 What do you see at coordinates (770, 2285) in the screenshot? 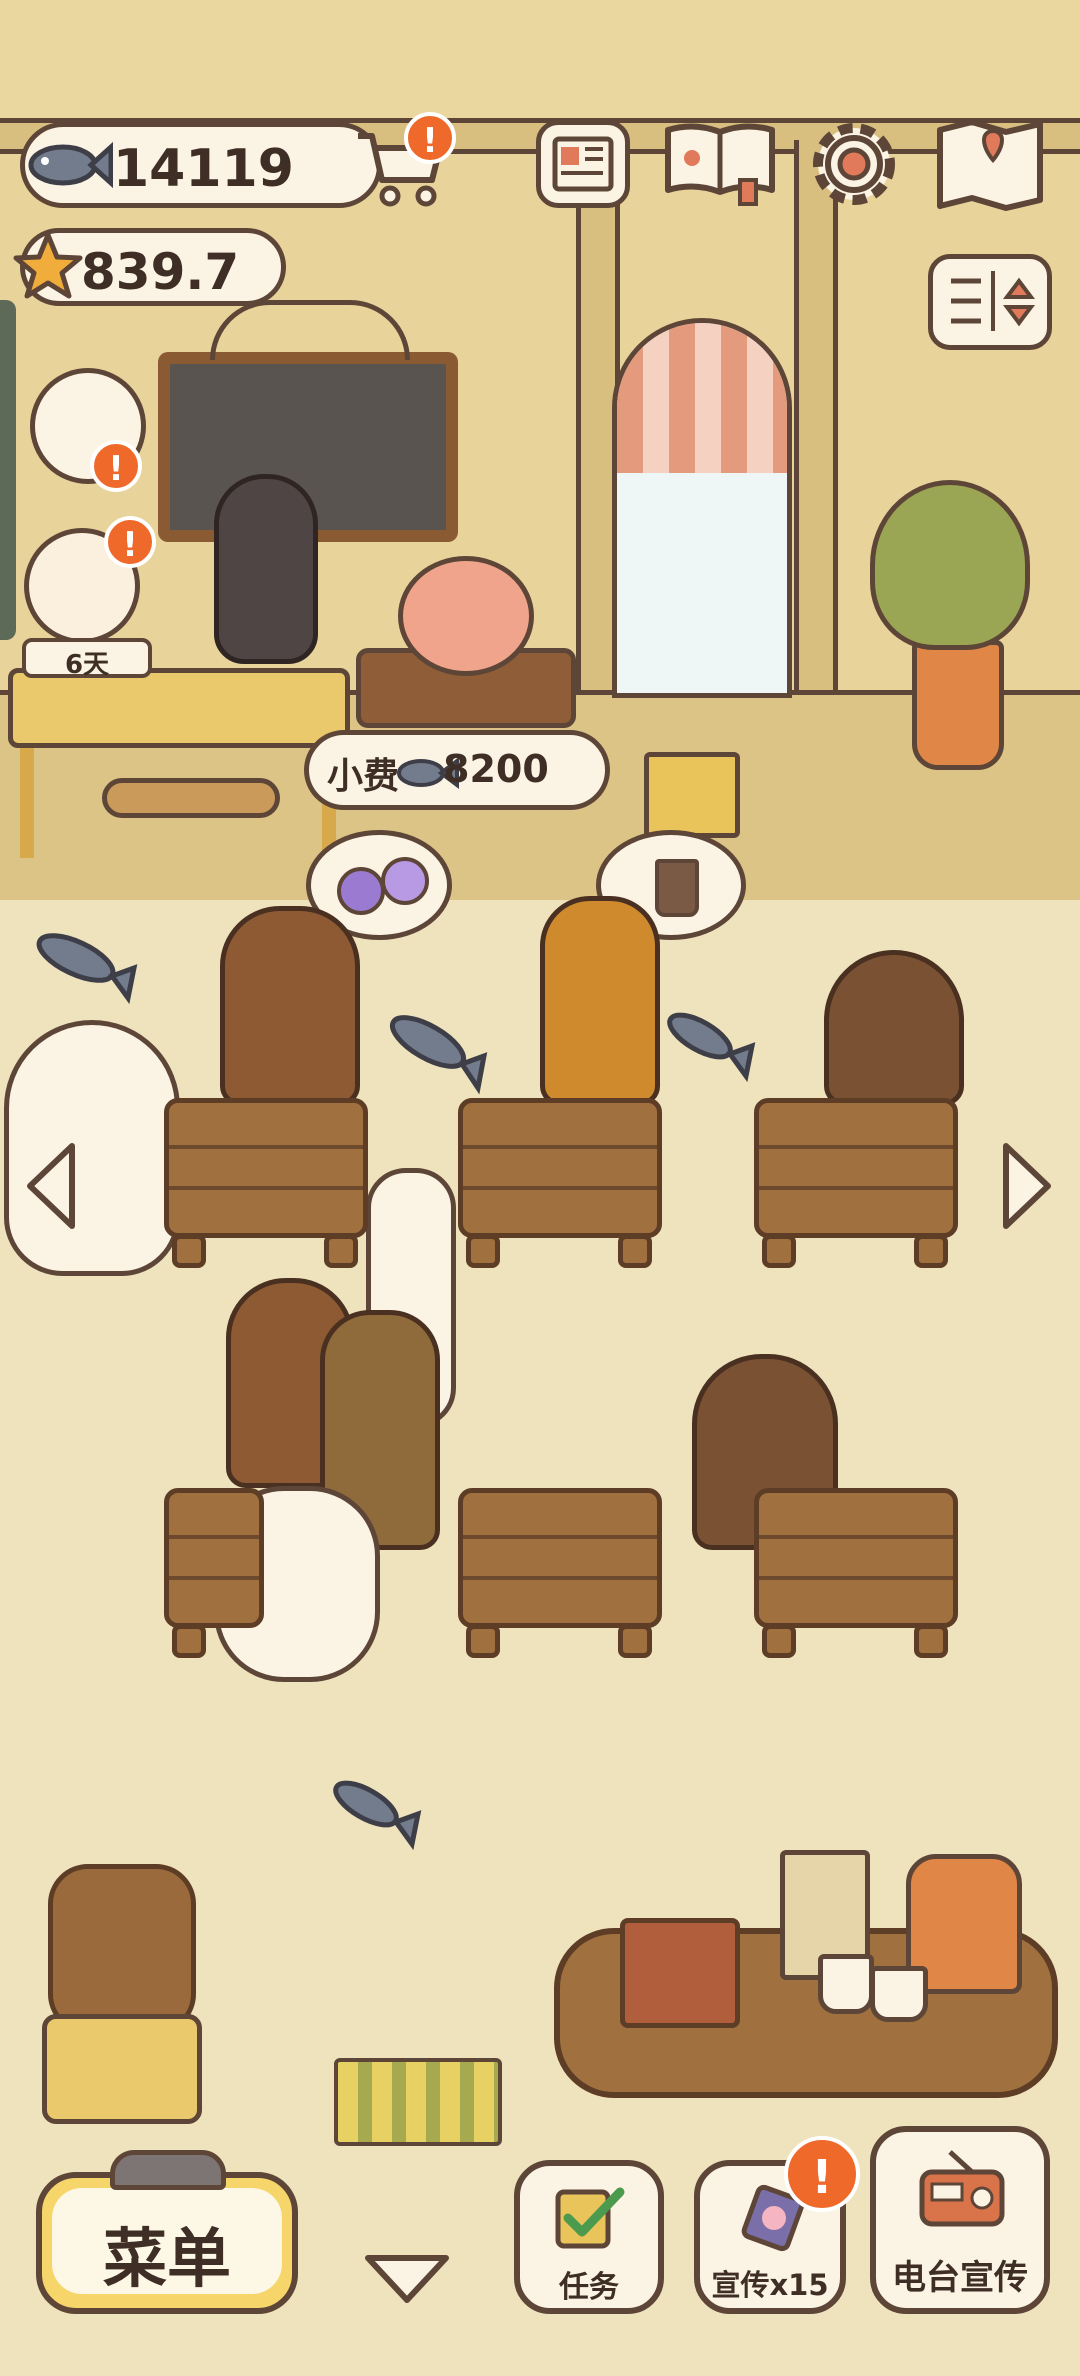
I see `promo-label: 宣传x15` at bounding box center [770, 2285].